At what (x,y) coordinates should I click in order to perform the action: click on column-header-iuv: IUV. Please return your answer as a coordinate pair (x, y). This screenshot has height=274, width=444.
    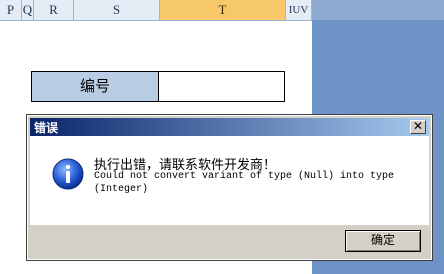
    Looking at the image, I should click on (299, 10).